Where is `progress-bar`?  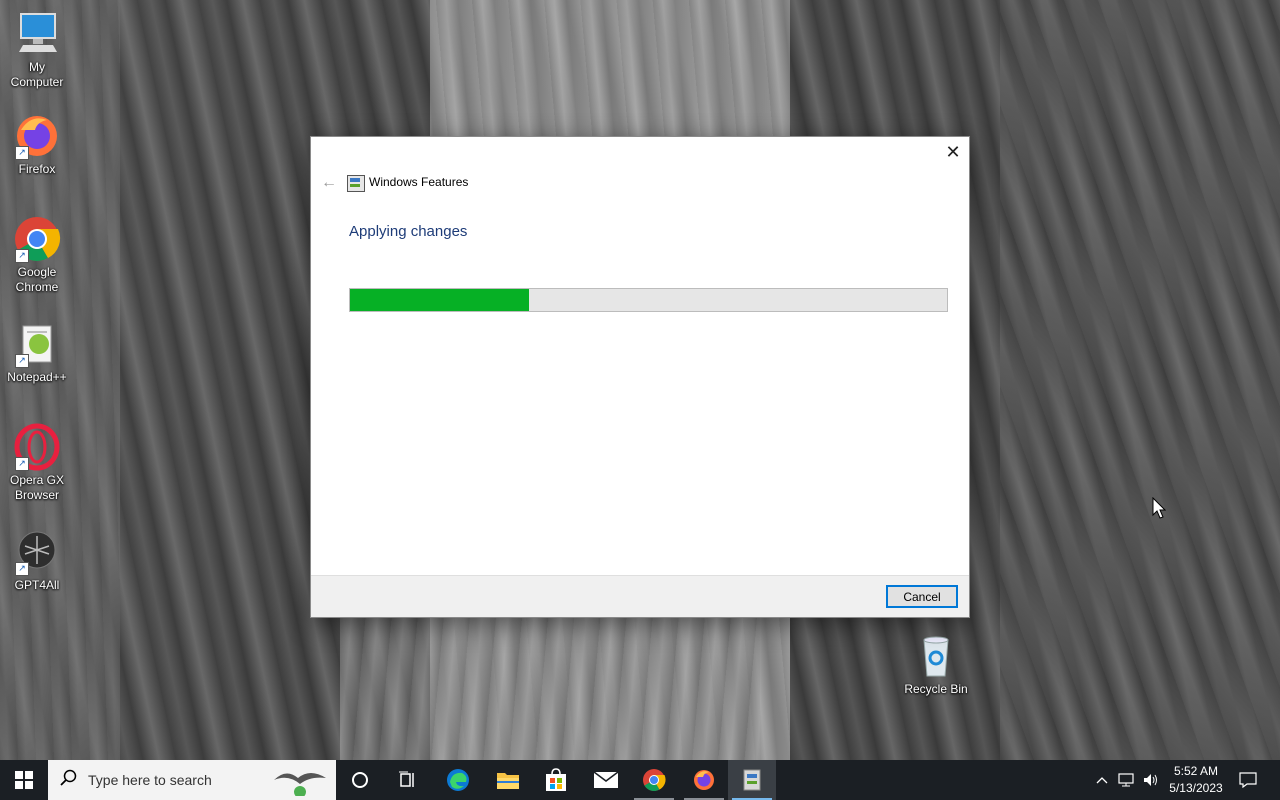 progress-bar is located at coordinates (648, 300).